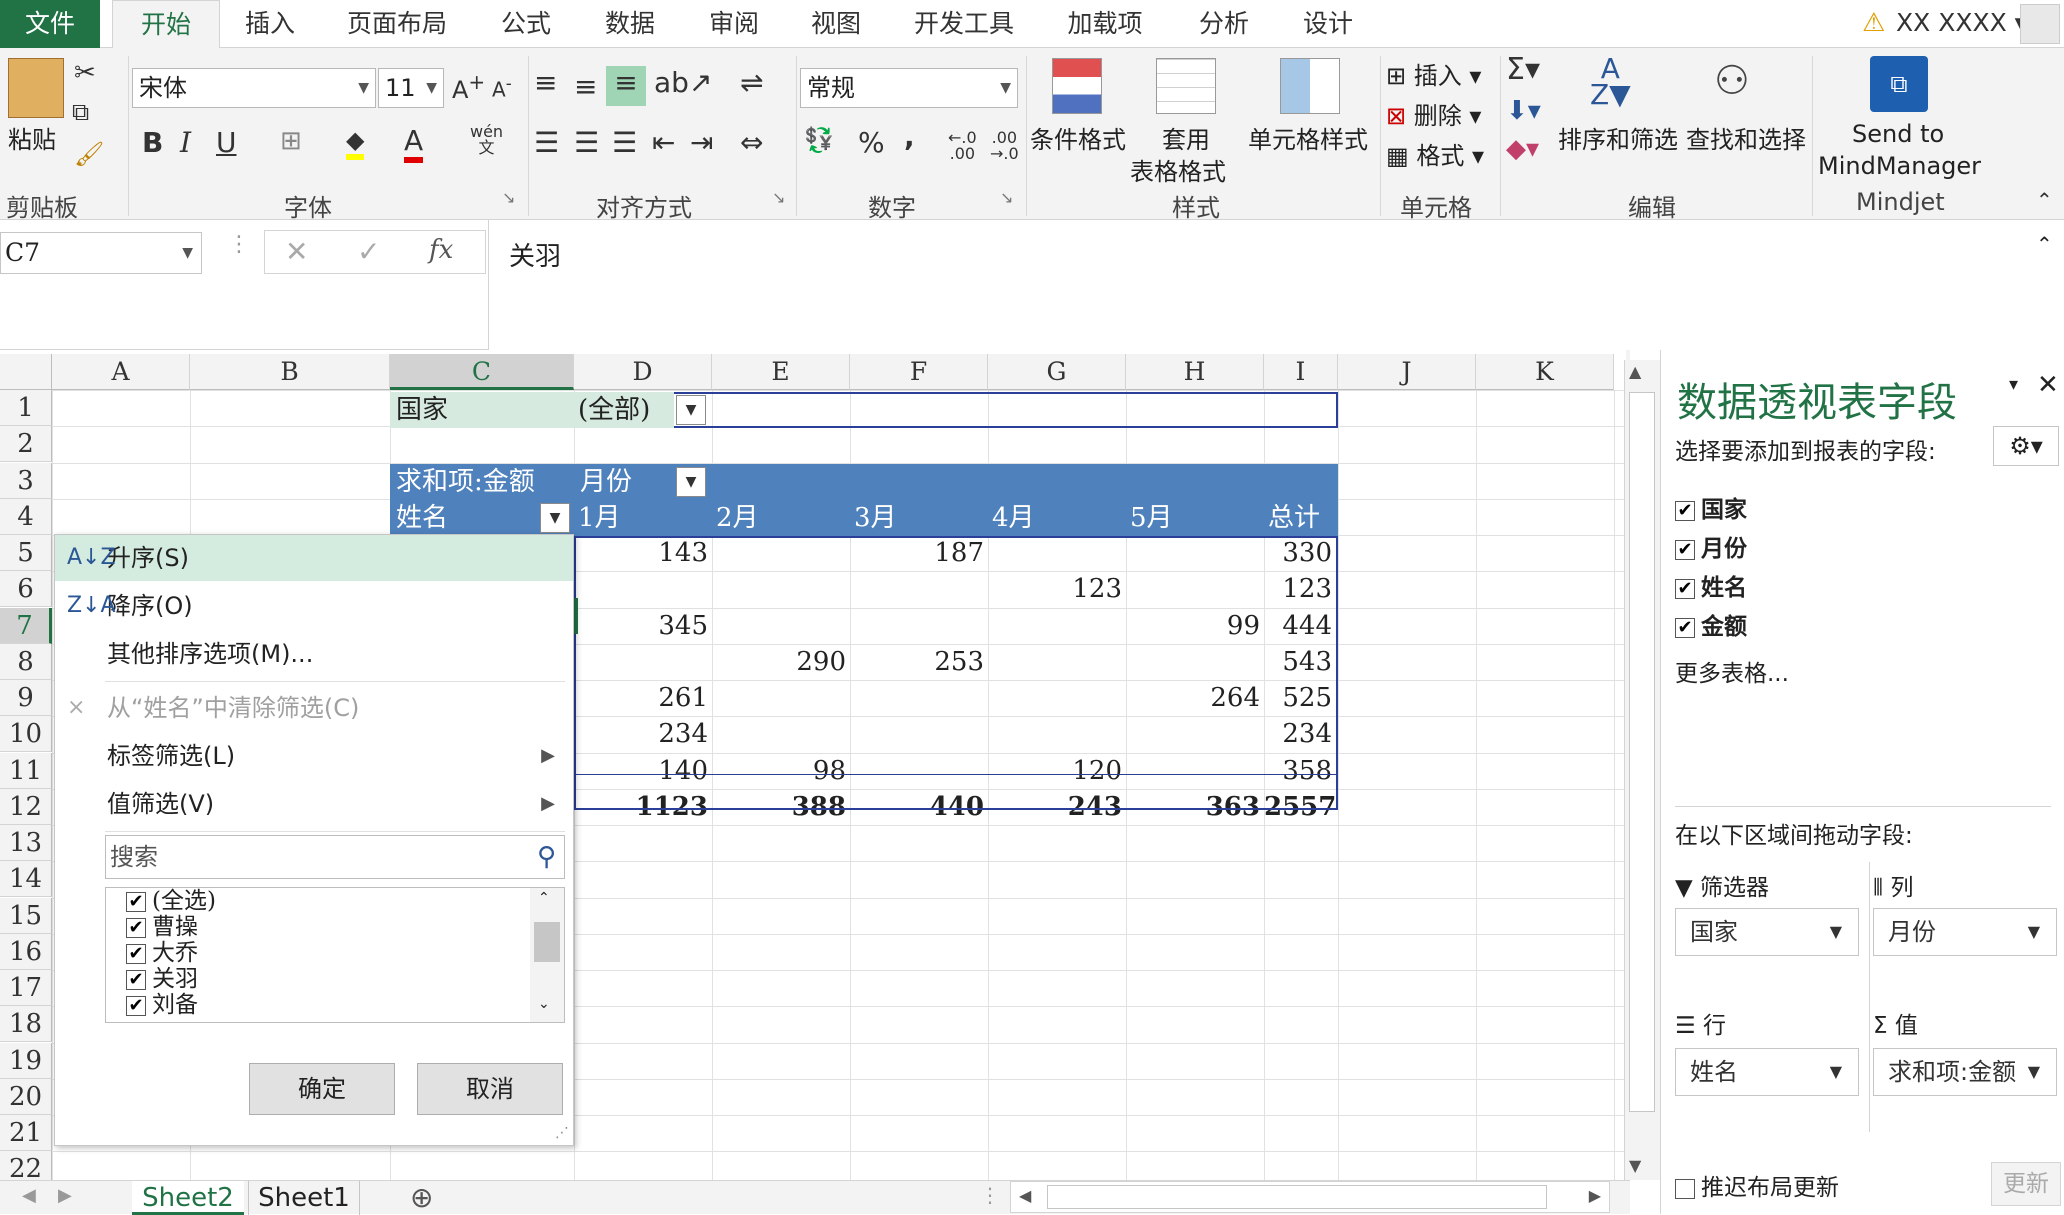  Describe the element at coordinates (643, 734) in the screenshot. I see `pivot-value-cell: 234` at that location.